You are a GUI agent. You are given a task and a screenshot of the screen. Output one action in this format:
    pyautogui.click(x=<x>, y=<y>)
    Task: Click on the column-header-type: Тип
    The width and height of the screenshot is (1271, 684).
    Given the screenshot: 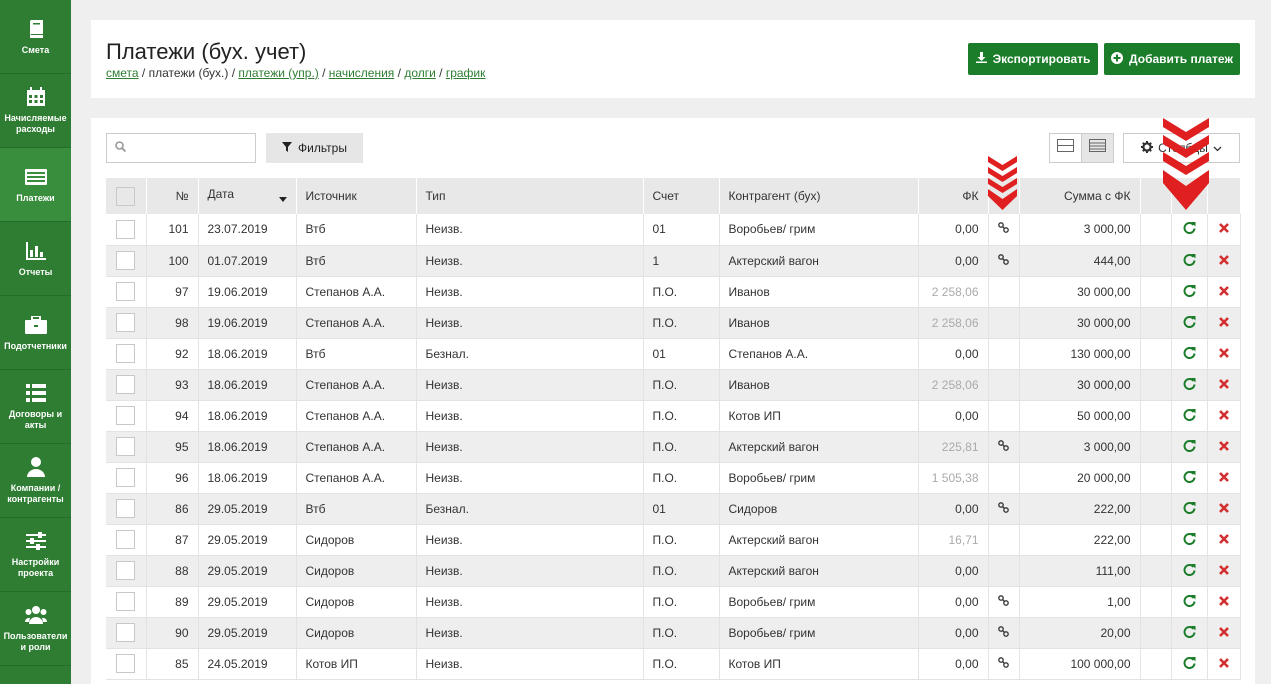 What is the action you would take?
    pyautogui.click(x=530, y=196)
    